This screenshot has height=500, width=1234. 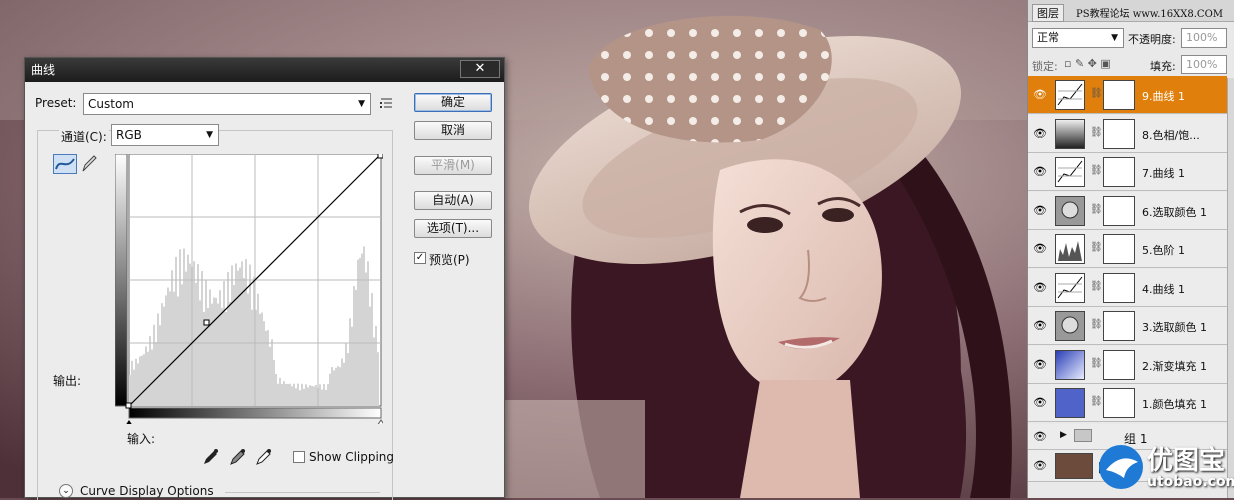 What do you see at coordinates (453, 130) in the screenshot?
I see `cancel-button: 取消` at bounding box center [453, 130].